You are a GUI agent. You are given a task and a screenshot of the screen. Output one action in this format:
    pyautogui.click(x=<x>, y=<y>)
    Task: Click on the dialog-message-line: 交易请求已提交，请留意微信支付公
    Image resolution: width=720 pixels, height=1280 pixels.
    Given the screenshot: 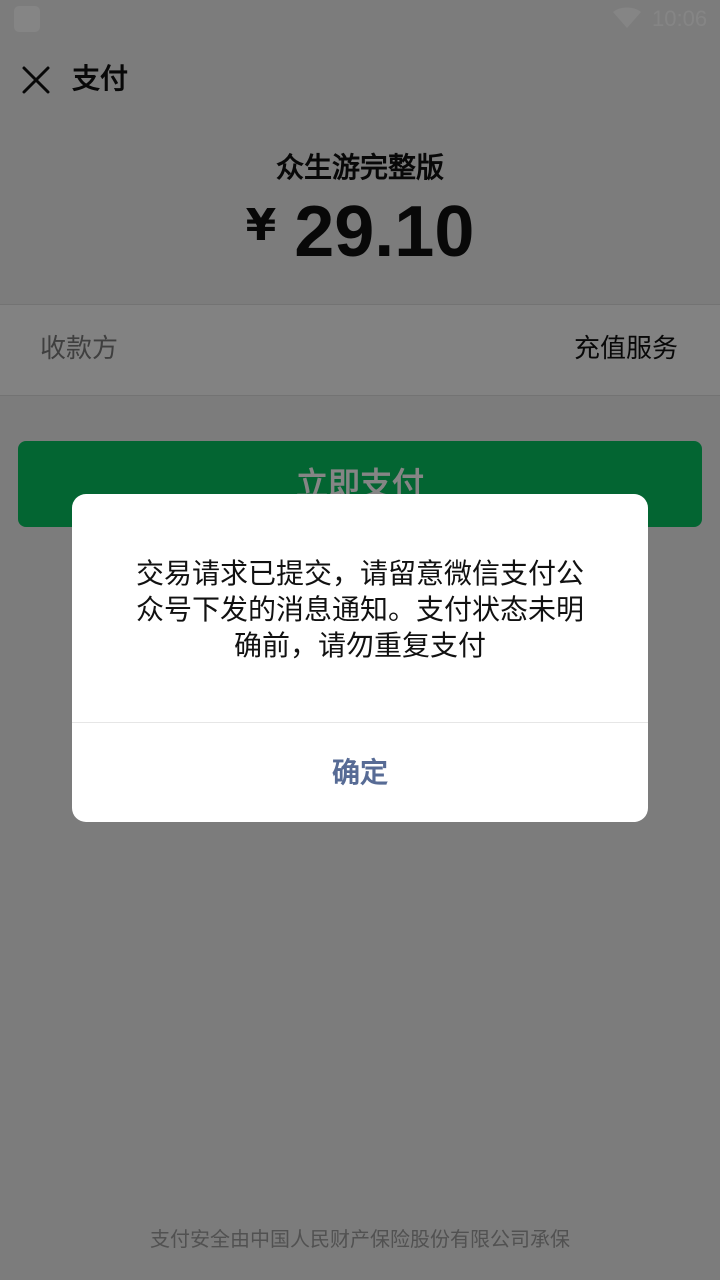 What is the action you would take?
    pyautogui.click(x=359, y=573)
    